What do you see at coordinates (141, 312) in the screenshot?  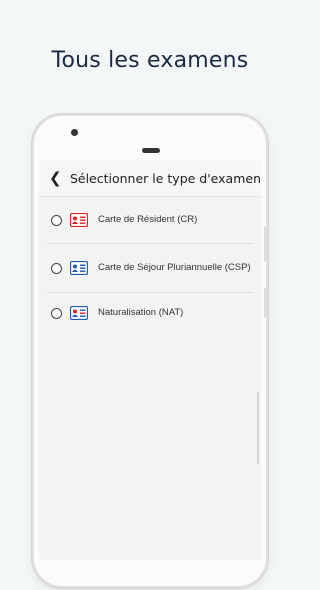 I see `exam-option-label: Naturalisation (NAT)` at bounding box center [141, 312].